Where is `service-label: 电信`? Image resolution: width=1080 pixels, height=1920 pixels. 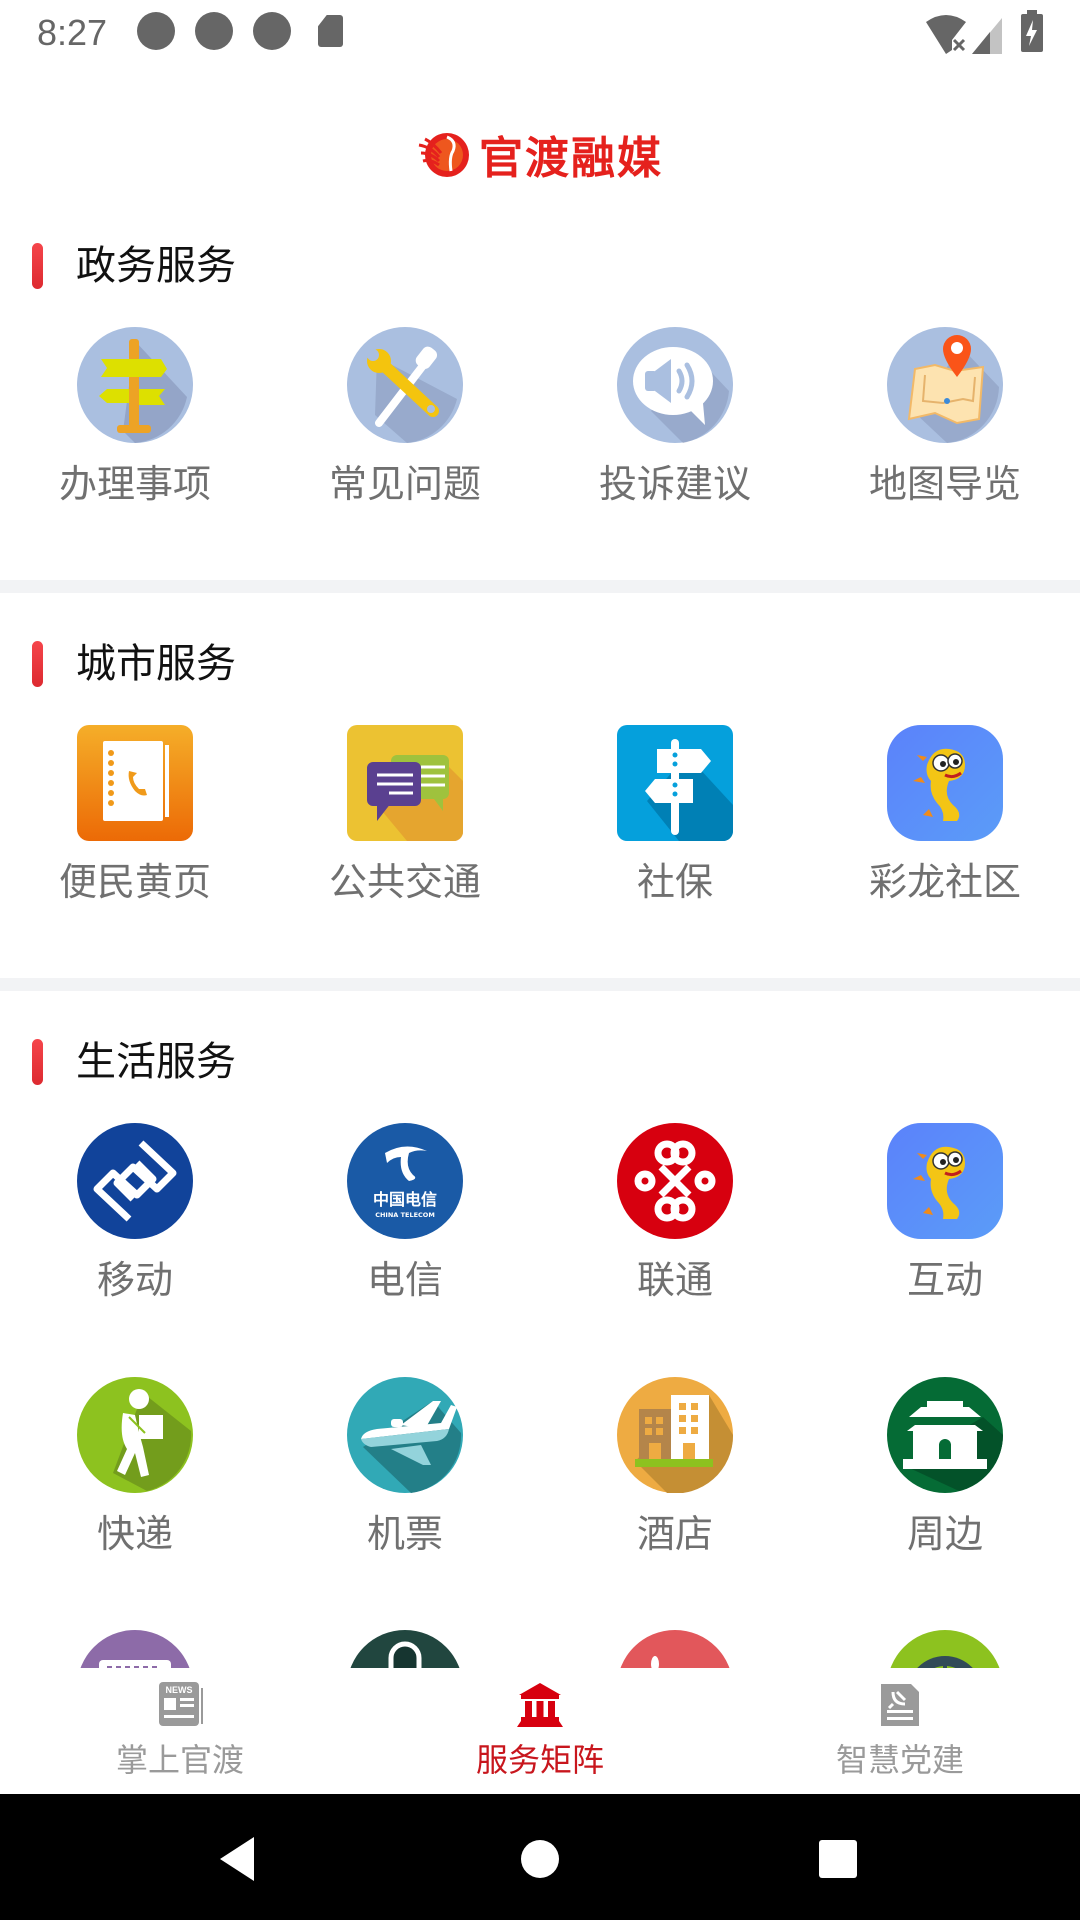
service-label: 电信 is located at coordinates (404, 1280).